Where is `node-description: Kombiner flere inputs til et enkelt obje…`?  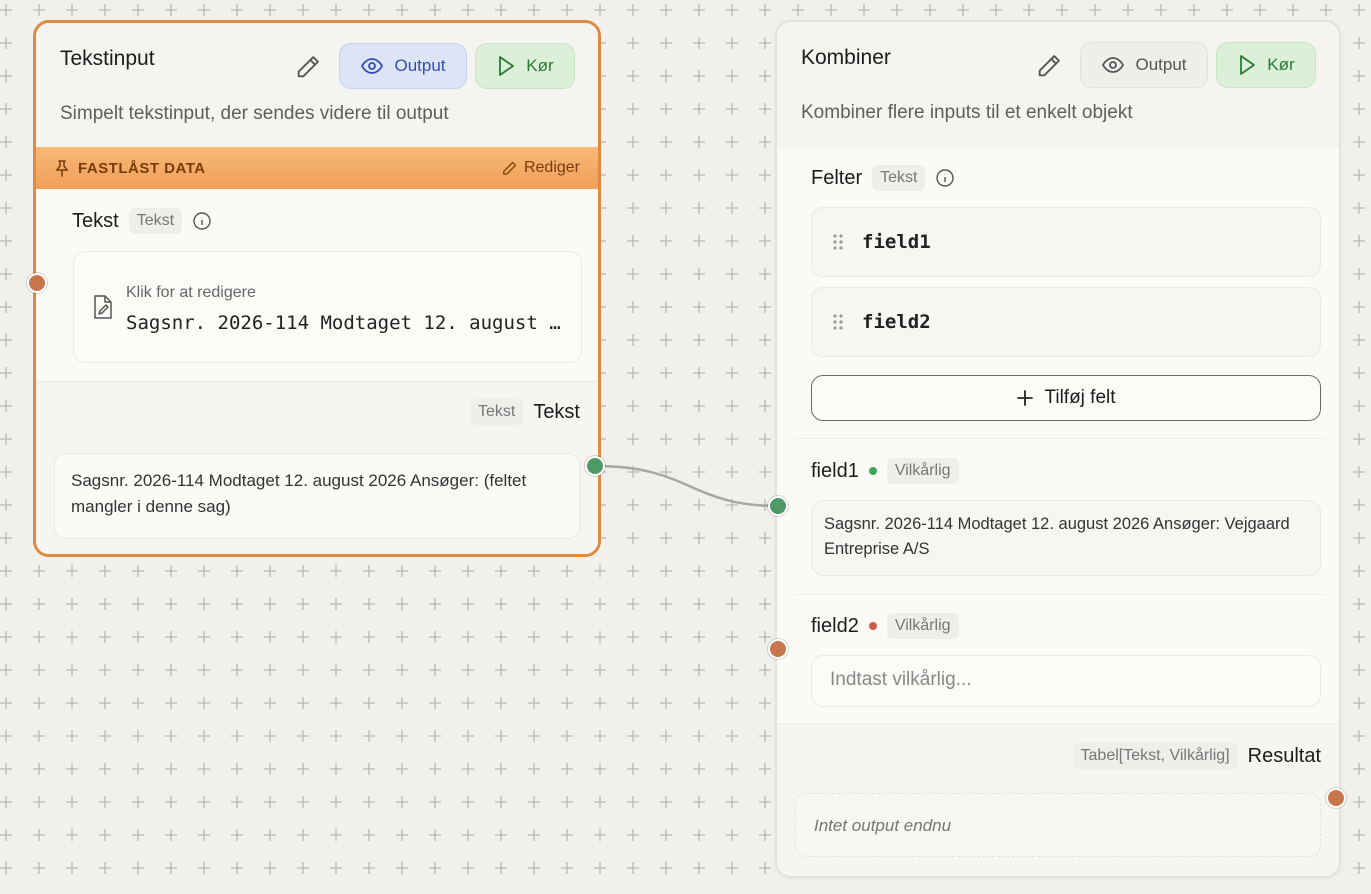
node-description: Kombiner flere inputs til et enkelt obje… is located at coordinates (967, 112).